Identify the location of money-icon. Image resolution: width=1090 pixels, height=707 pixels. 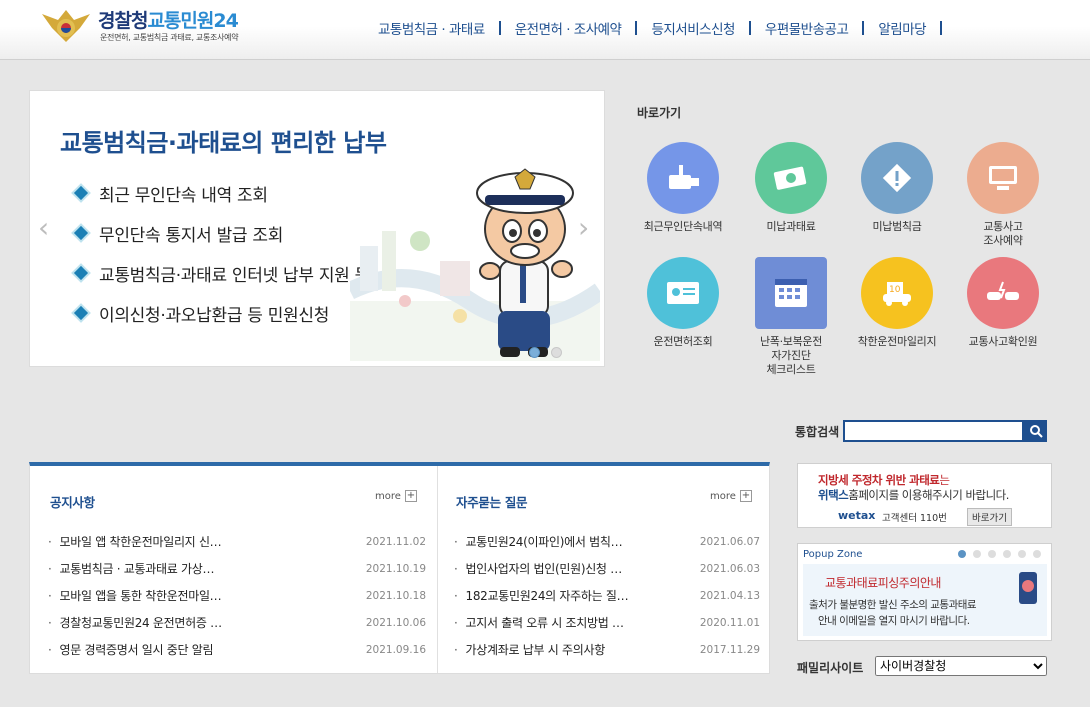
(791, 178).